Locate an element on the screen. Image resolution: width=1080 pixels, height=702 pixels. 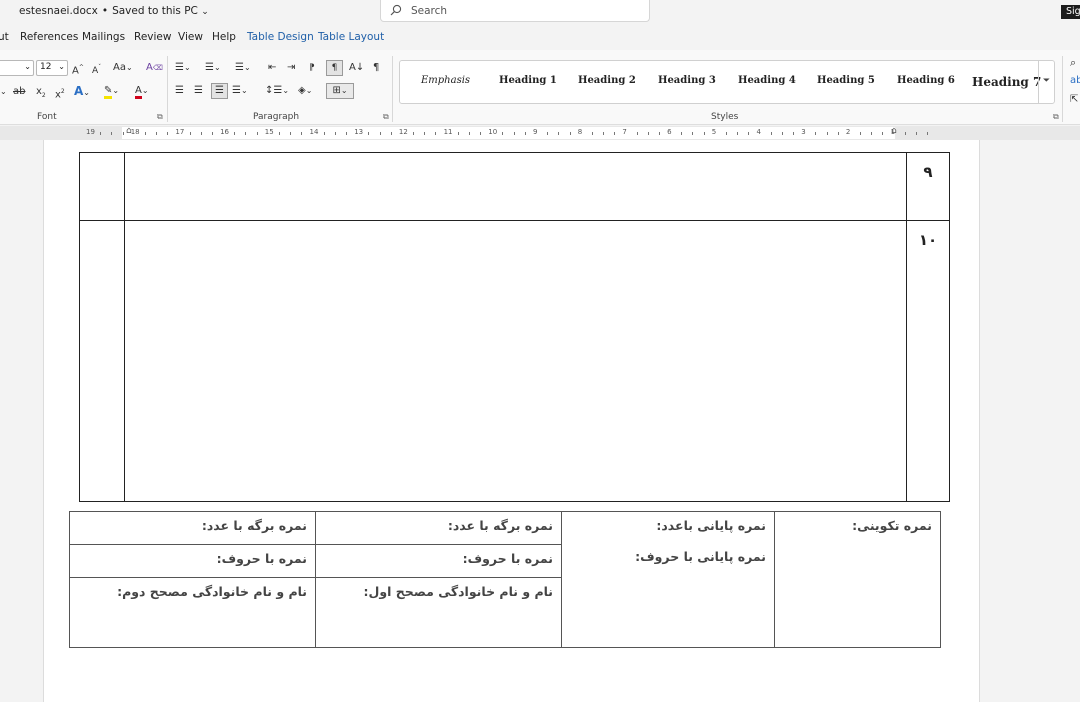
font-name-dropdown: ⌄ is located at coordinates (17, 68).